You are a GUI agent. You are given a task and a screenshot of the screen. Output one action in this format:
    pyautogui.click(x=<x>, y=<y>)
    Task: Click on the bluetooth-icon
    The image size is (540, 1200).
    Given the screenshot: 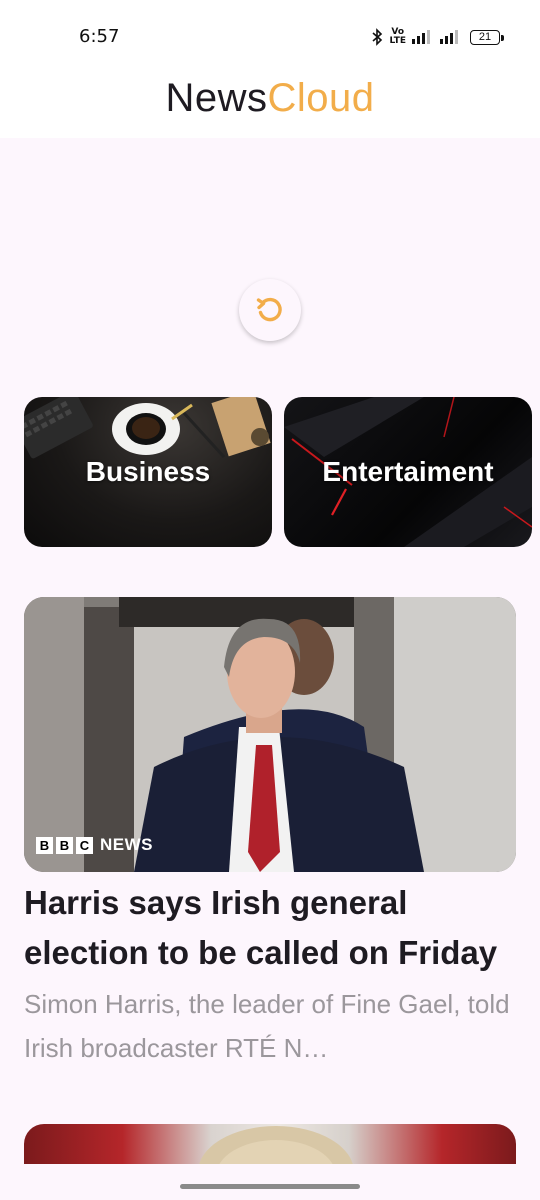 What is the action you would take?
    pyautogui.click(x=377, y=37)
    